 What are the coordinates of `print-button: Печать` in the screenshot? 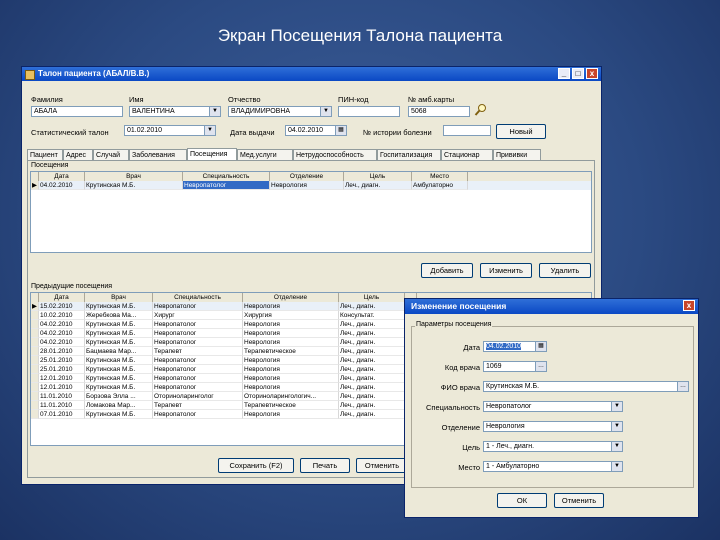 It's located at (325, 465).